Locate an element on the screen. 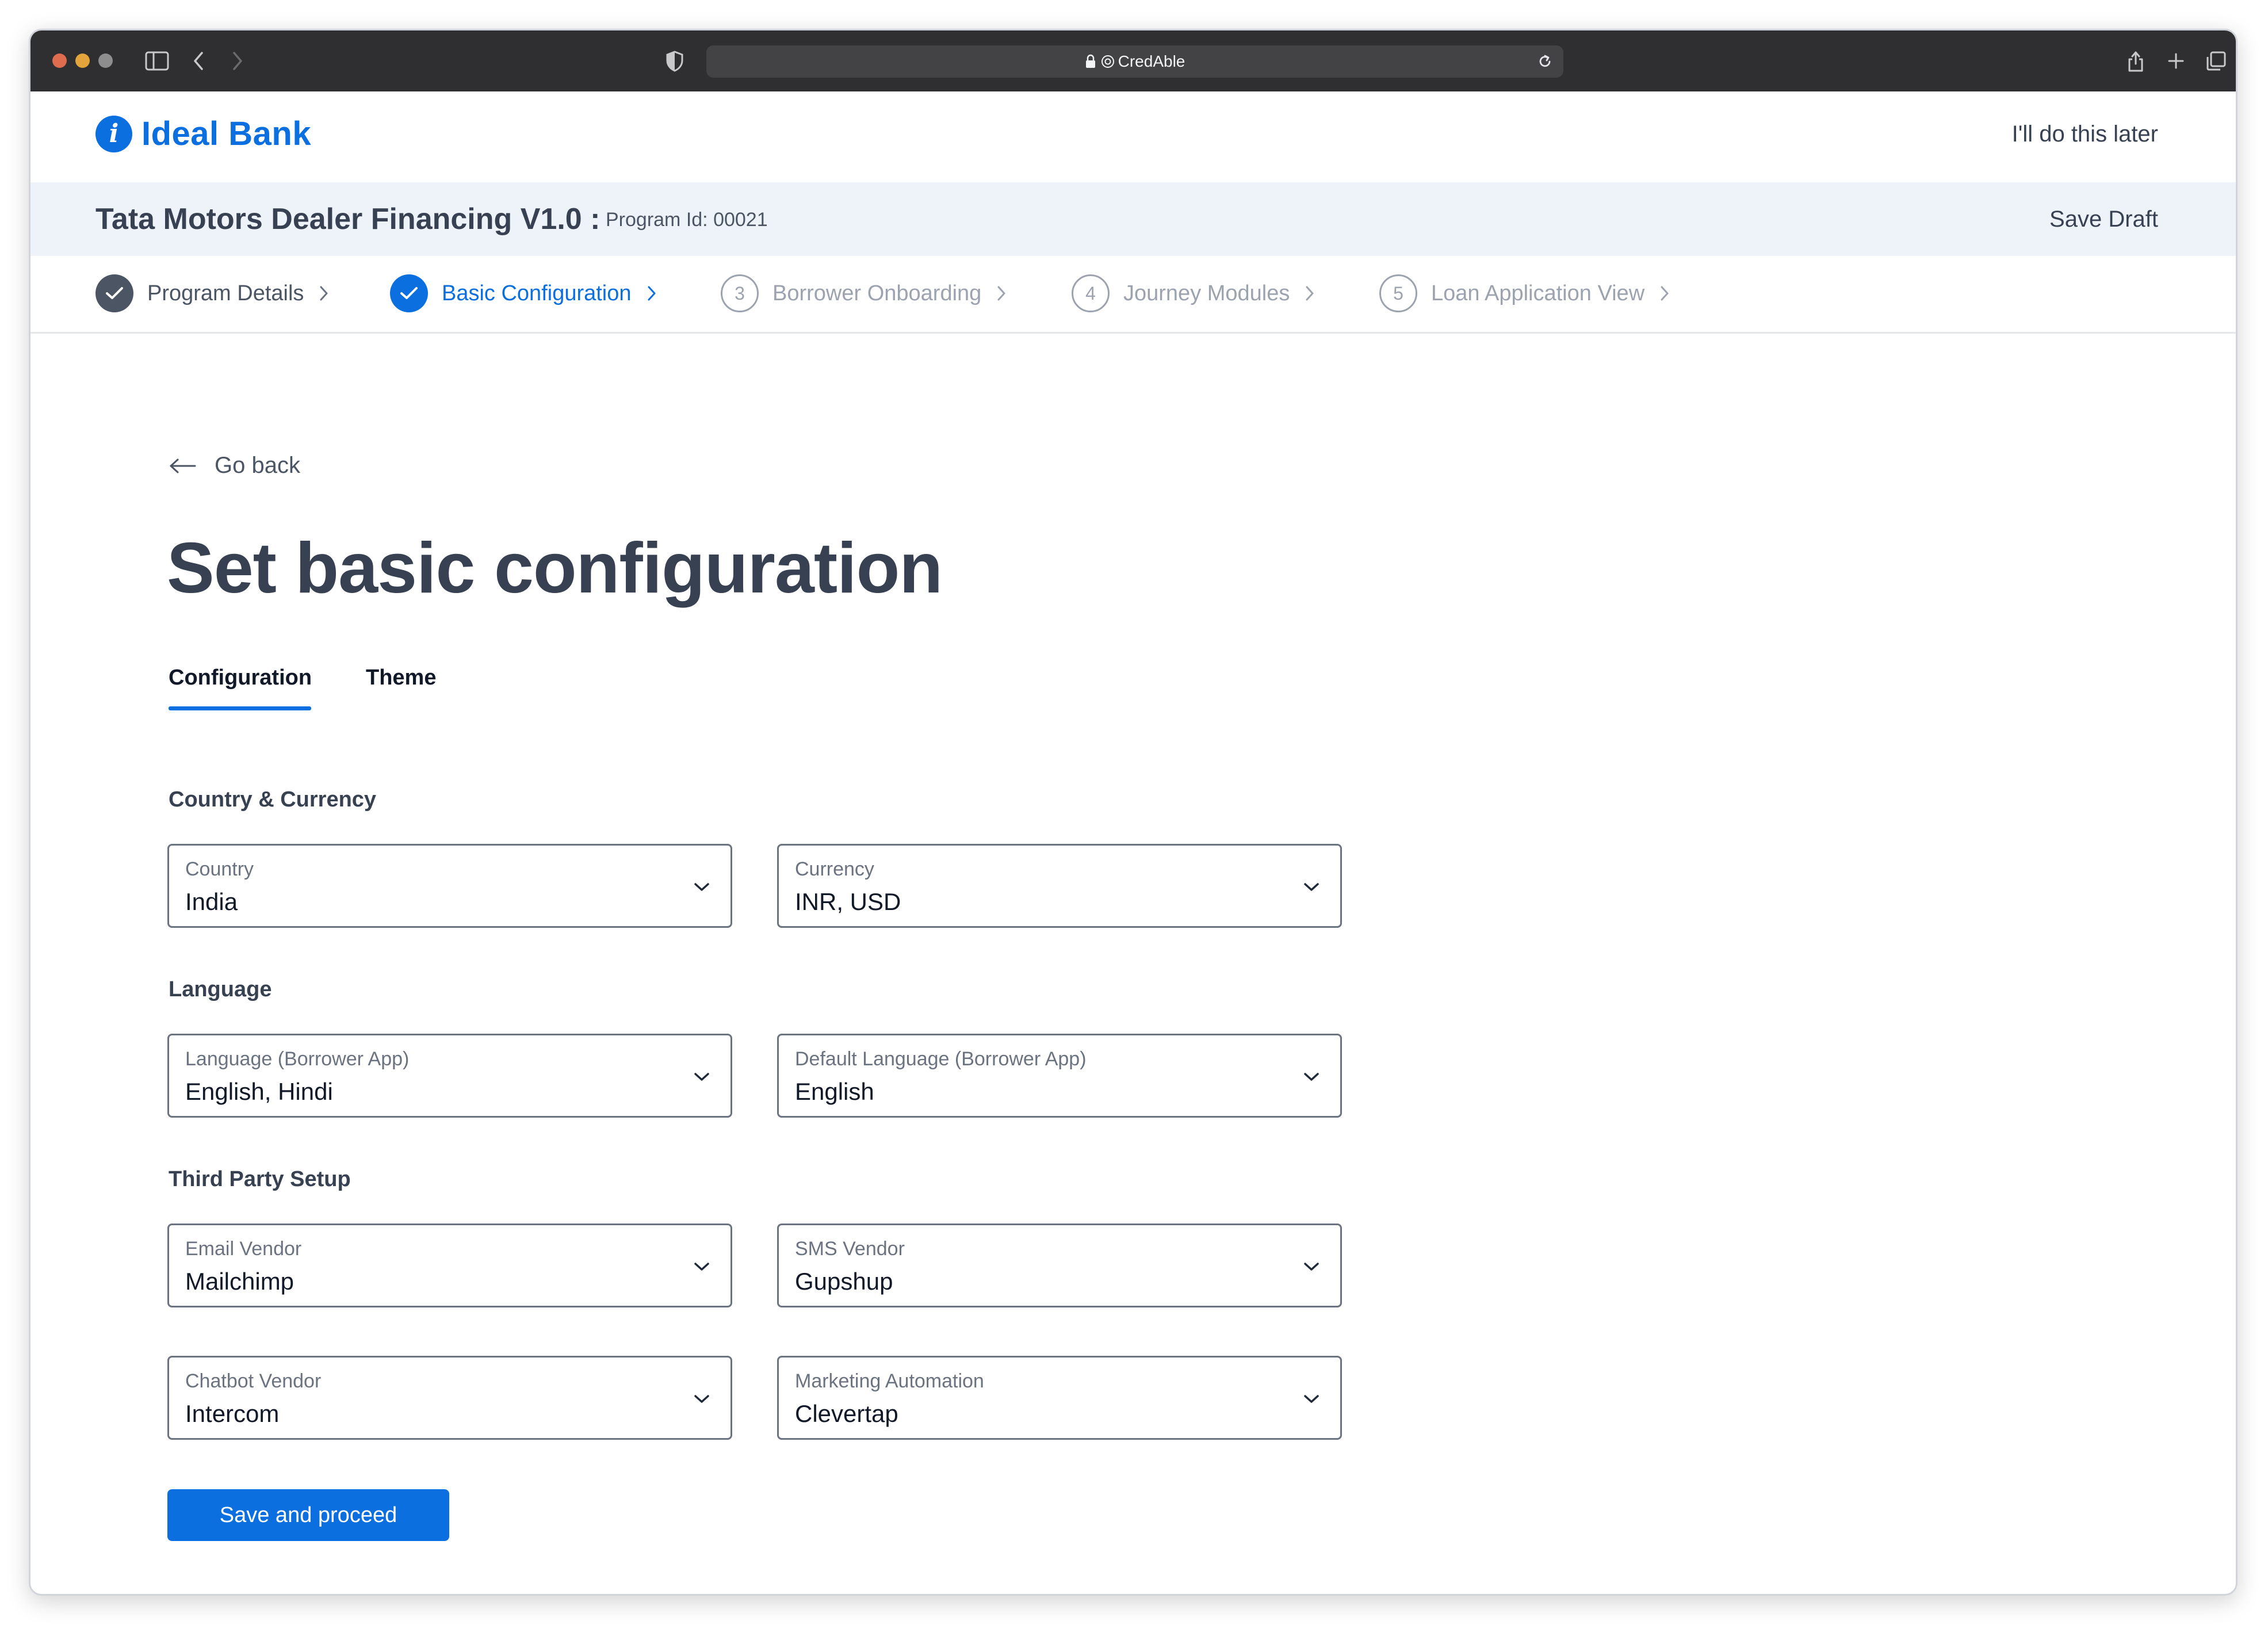  forward-arrow-icon is located at coordinates (237, 61).